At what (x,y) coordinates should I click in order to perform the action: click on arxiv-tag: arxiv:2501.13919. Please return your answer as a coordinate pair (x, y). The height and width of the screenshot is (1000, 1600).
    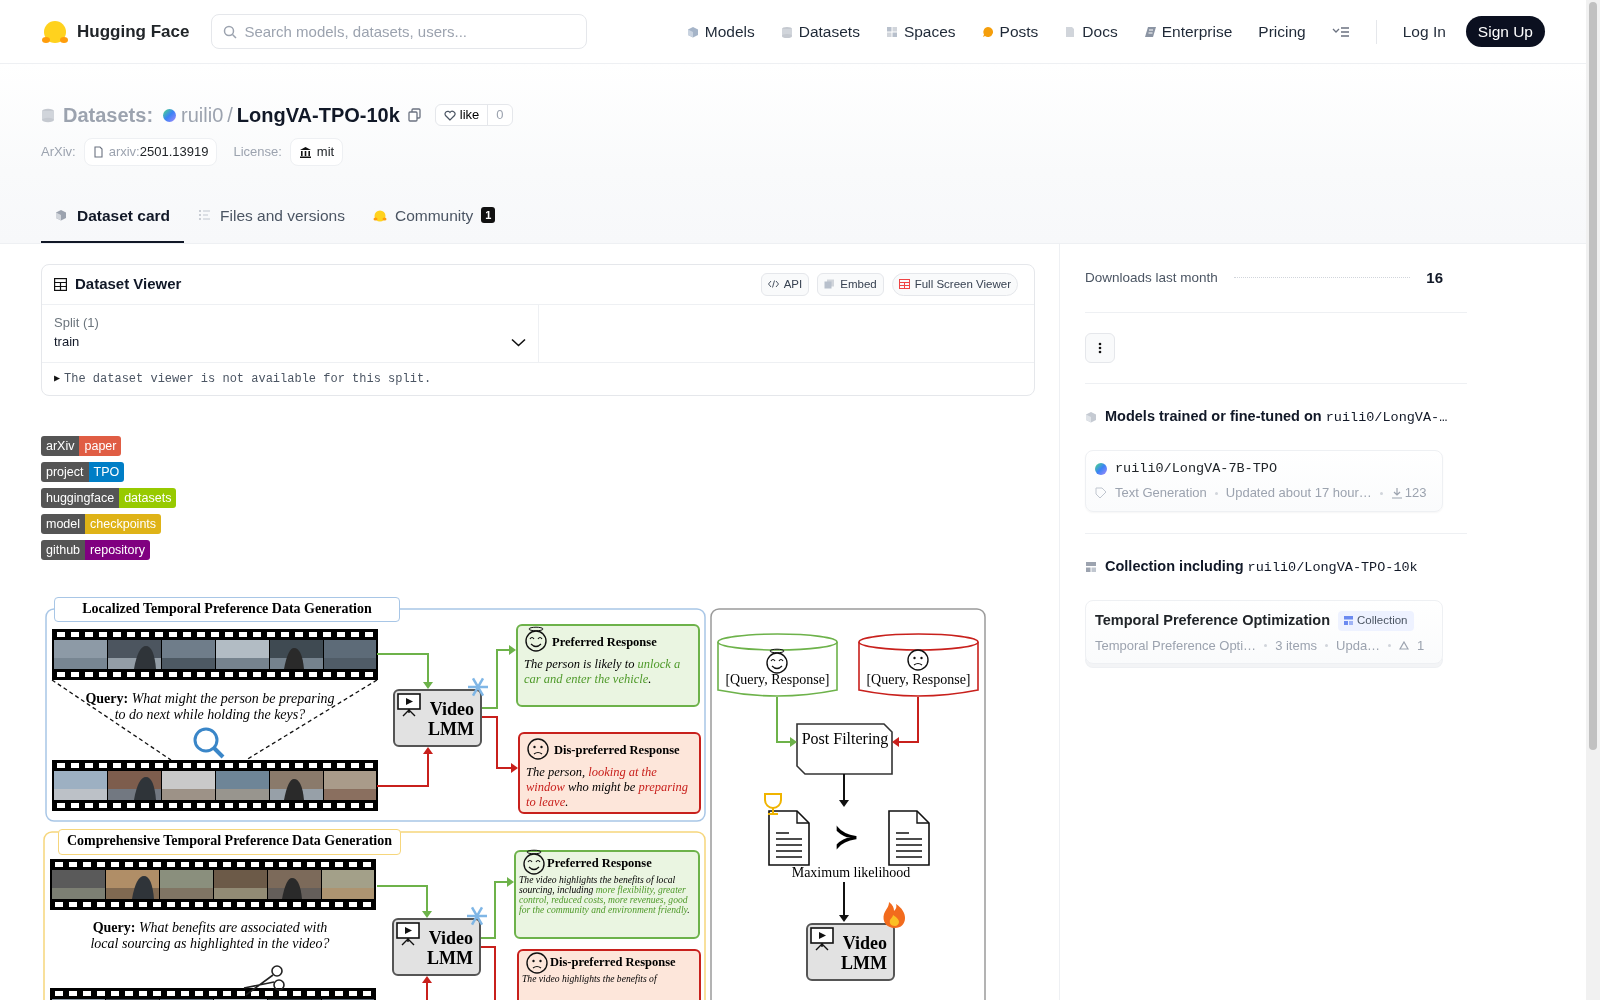
    Looking at the image, I should click on (150, 152).